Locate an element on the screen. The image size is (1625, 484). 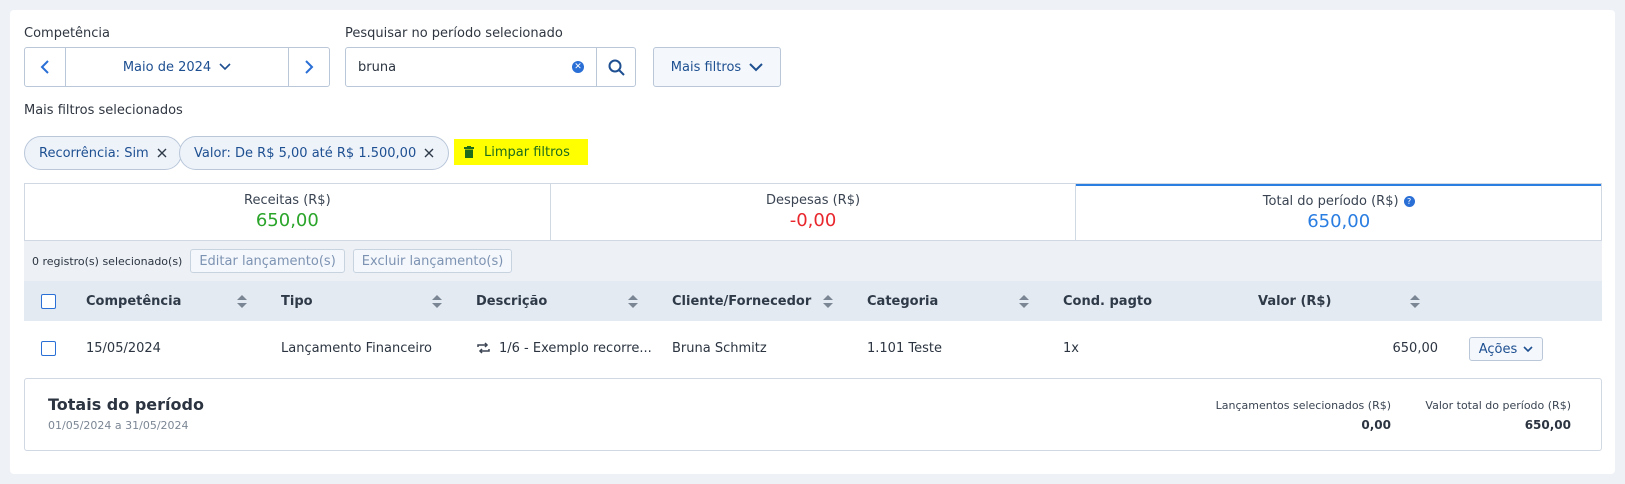
filter-chip-recorrencia: Recorrência: Sim is located at coordinates (103, 153).